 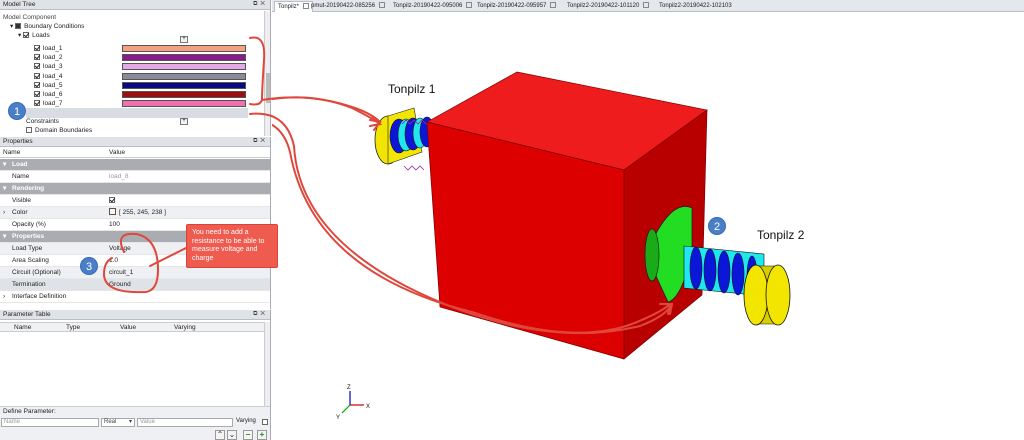 I want to click on tree-node-load: load_1, so click(x=48, y=48).